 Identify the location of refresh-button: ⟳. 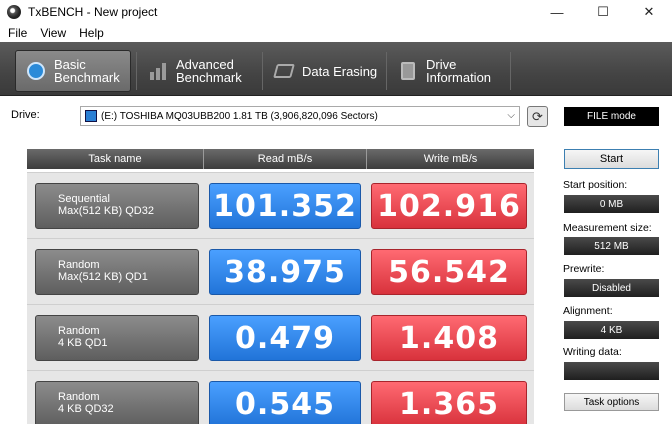
(537, 116).